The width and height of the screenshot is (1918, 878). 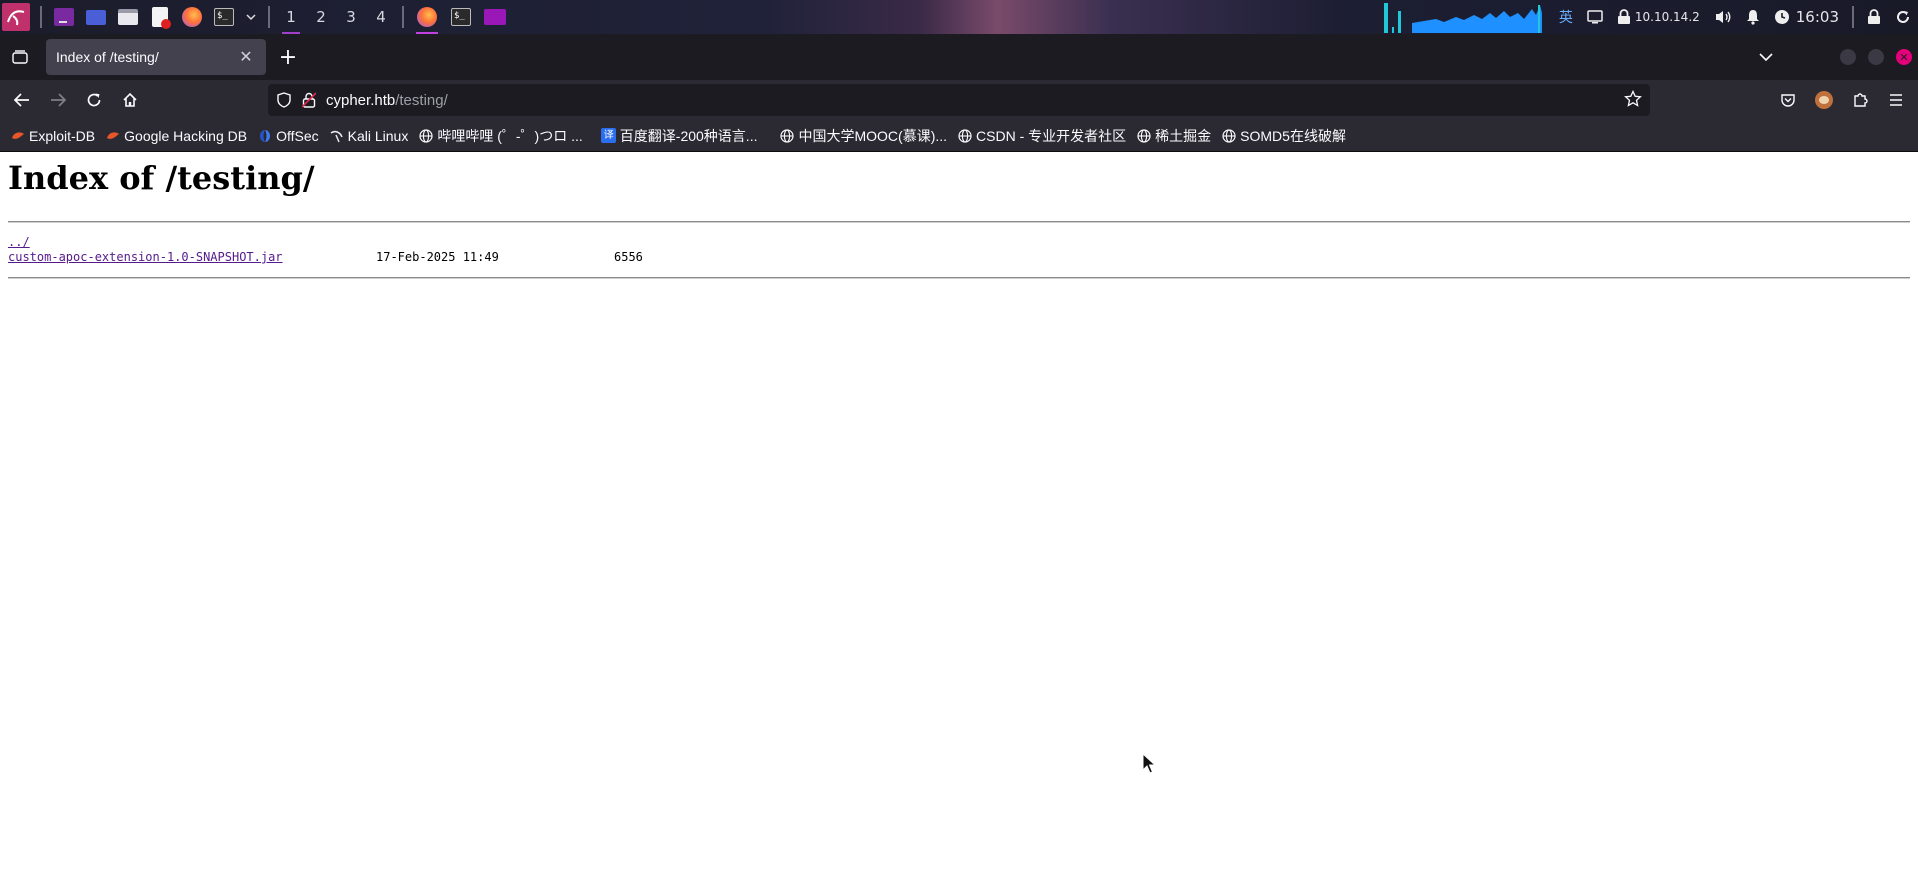 I want to click on maximize-window-button, so click(x=1876, y=57).